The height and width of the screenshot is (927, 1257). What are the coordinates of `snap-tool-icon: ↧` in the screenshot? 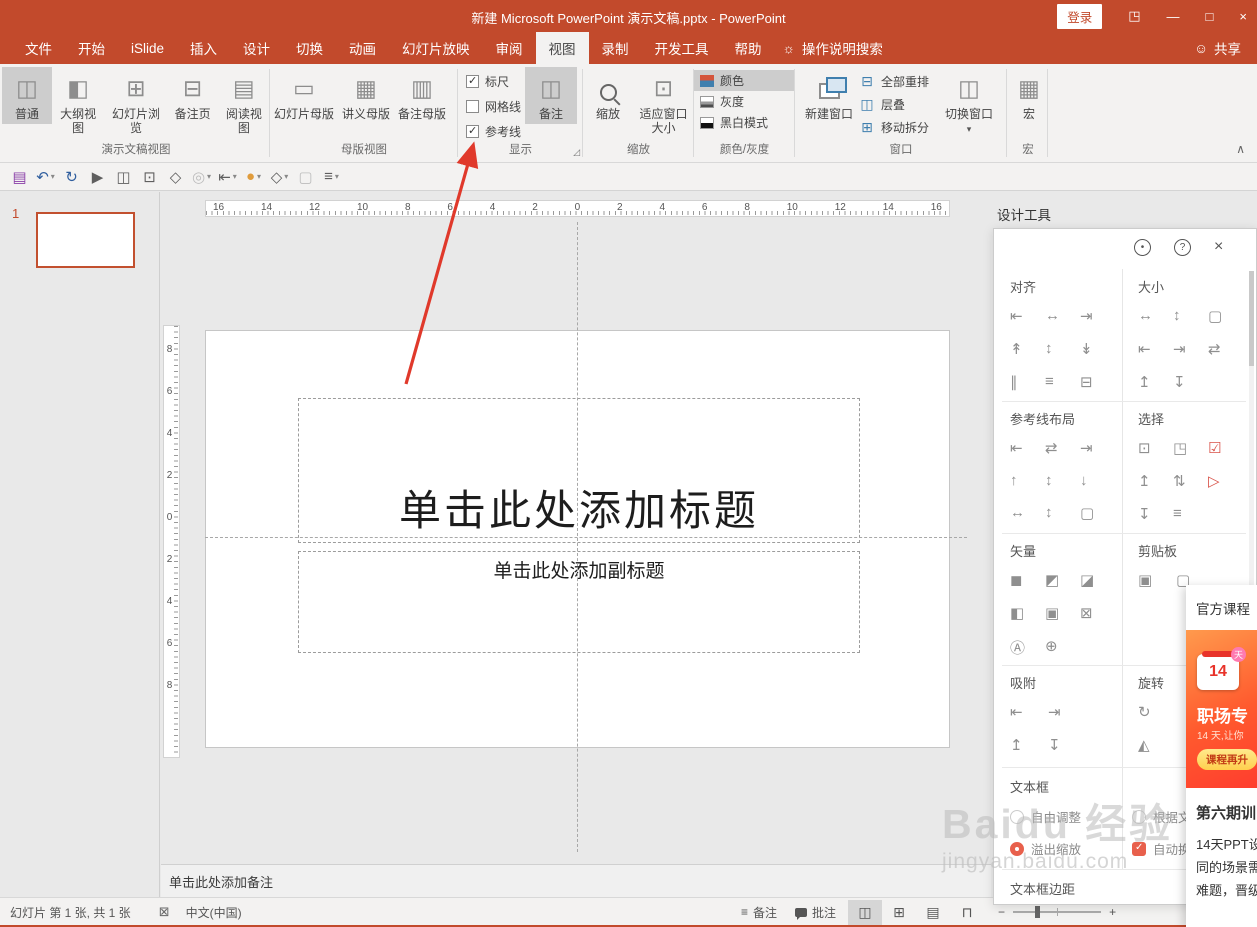 It's located at (1067, 745).